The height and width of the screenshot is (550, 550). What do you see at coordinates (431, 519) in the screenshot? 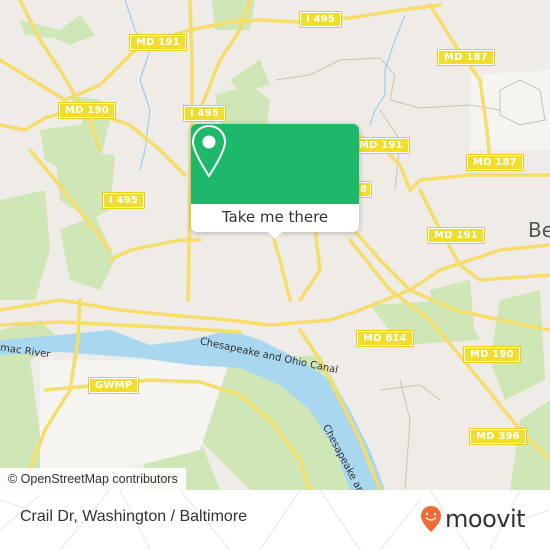
I see `moovit-pin-icon` at bounding box center [431, 519].